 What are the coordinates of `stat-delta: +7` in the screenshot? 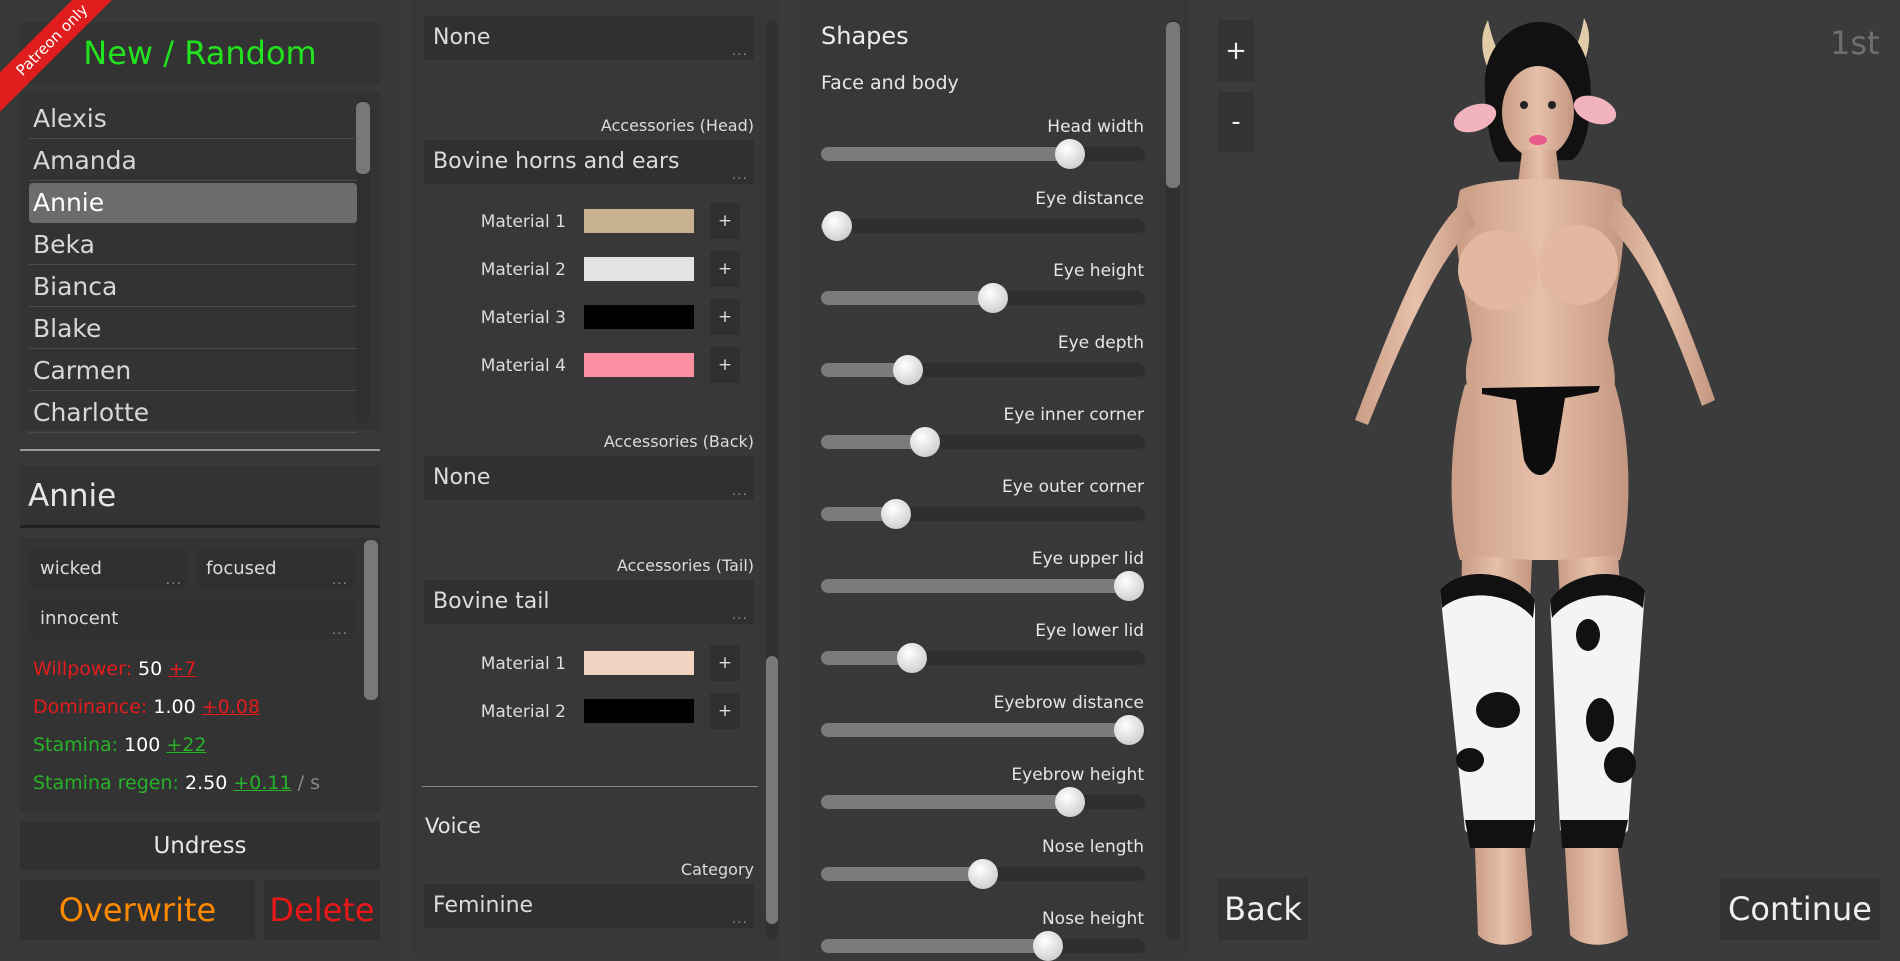 It's located at (182, 669).